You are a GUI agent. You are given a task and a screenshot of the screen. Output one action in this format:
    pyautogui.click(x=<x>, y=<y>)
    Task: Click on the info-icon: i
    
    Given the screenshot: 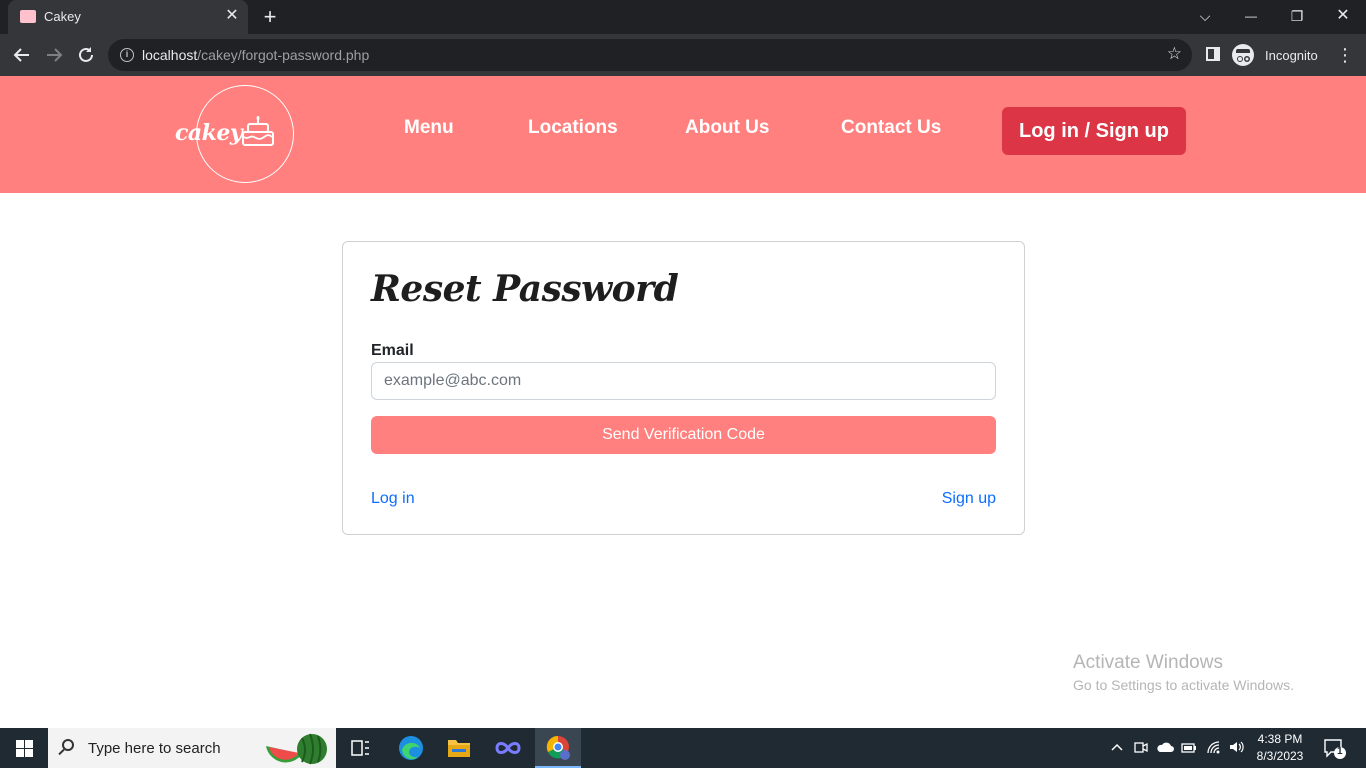 What is the action you would take?
    pyautogui.click(x=127, y=55)
    